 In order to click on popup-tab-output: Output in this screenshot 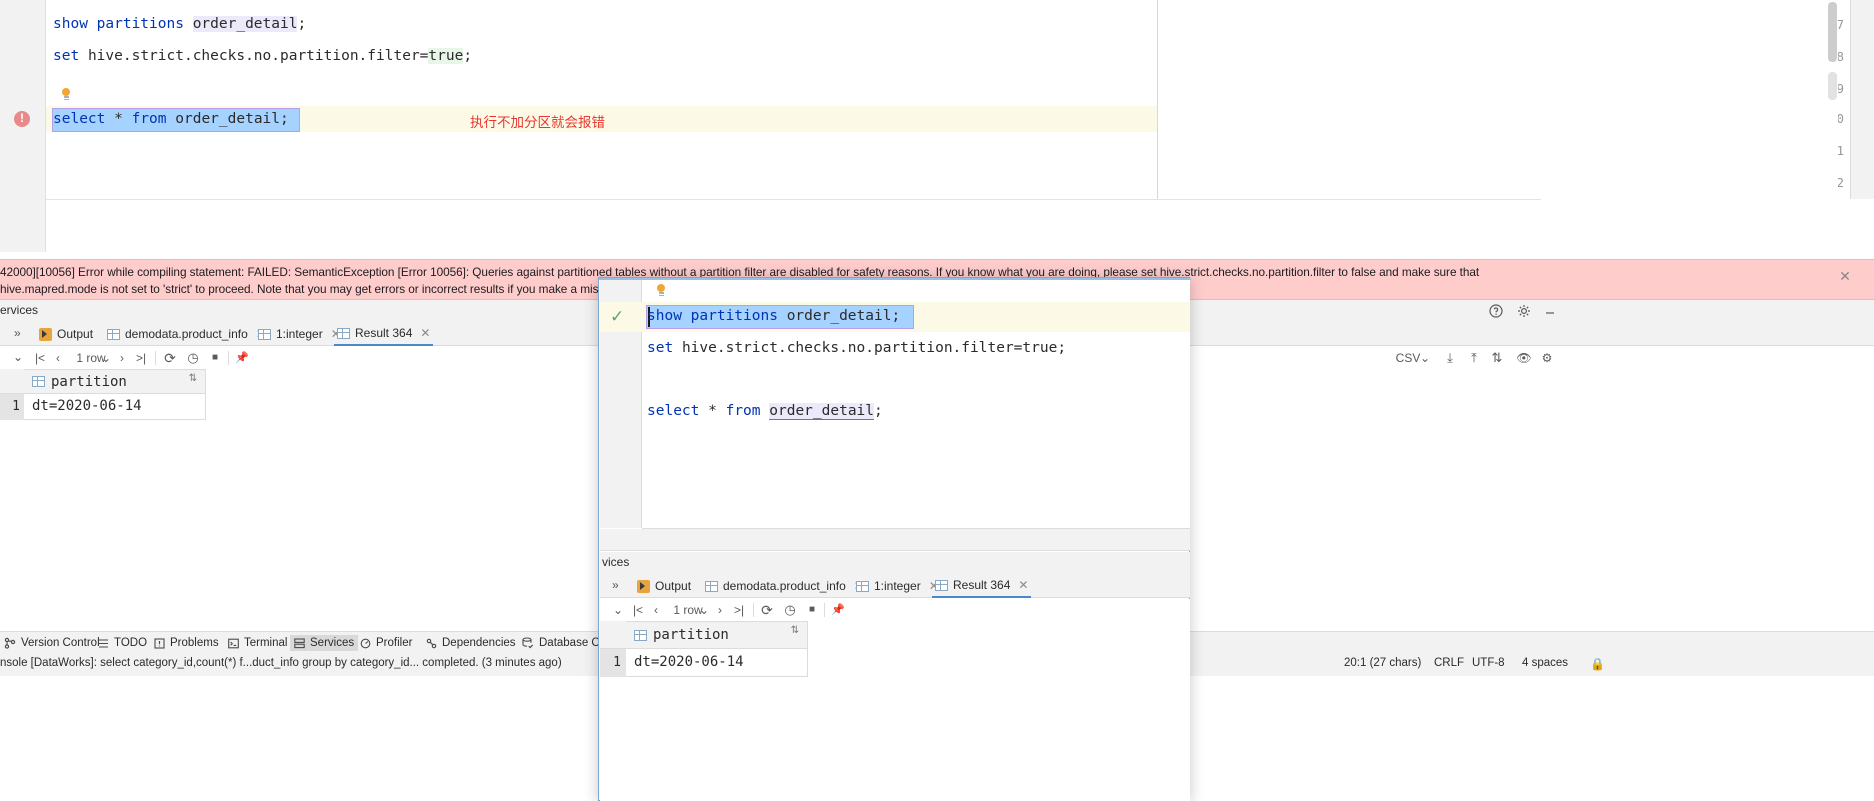, I will do `click(664, 586)`.